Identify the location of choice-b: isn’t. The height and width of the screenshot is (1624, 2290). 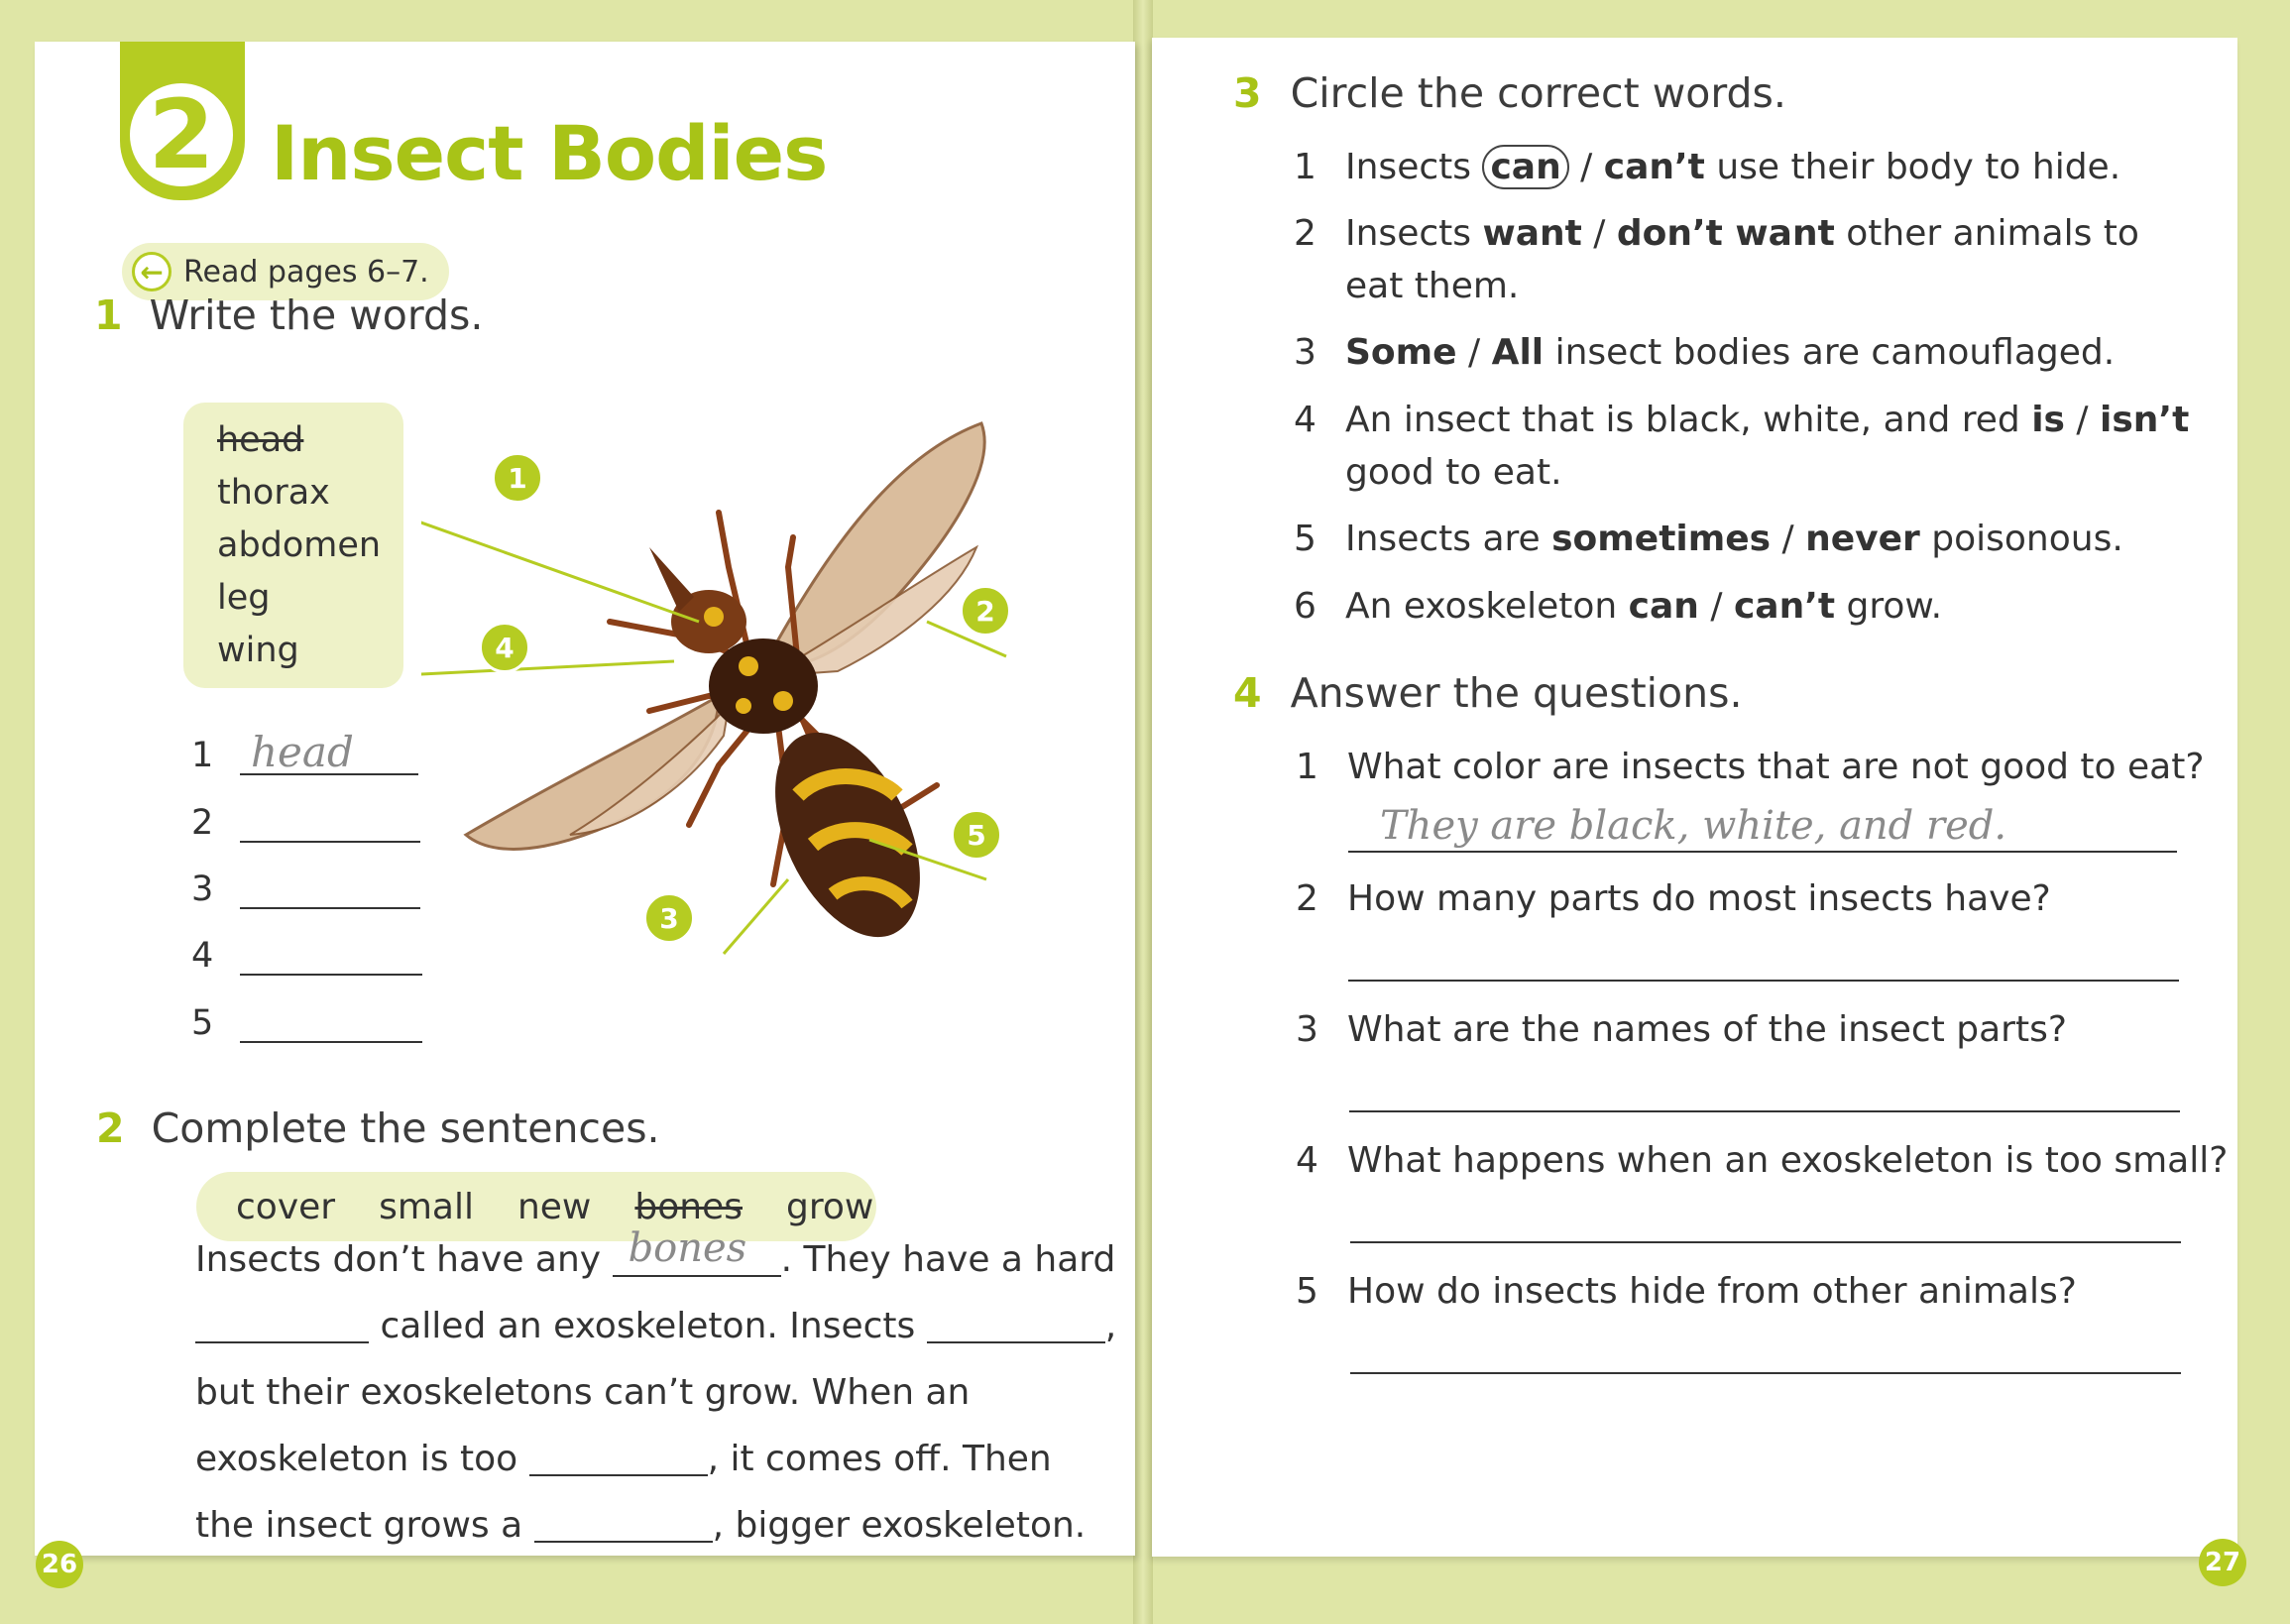
(2144, 420).